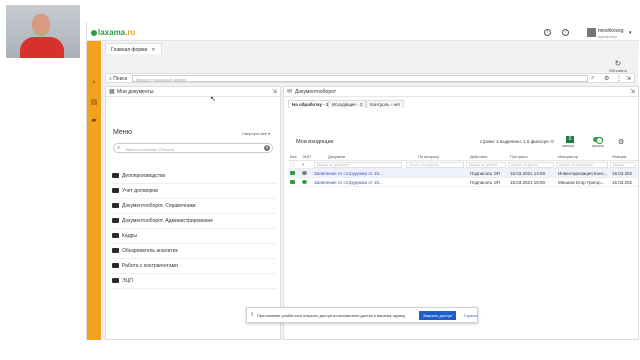  I want to click on hide-button: Скрыть, so click(471, 315).